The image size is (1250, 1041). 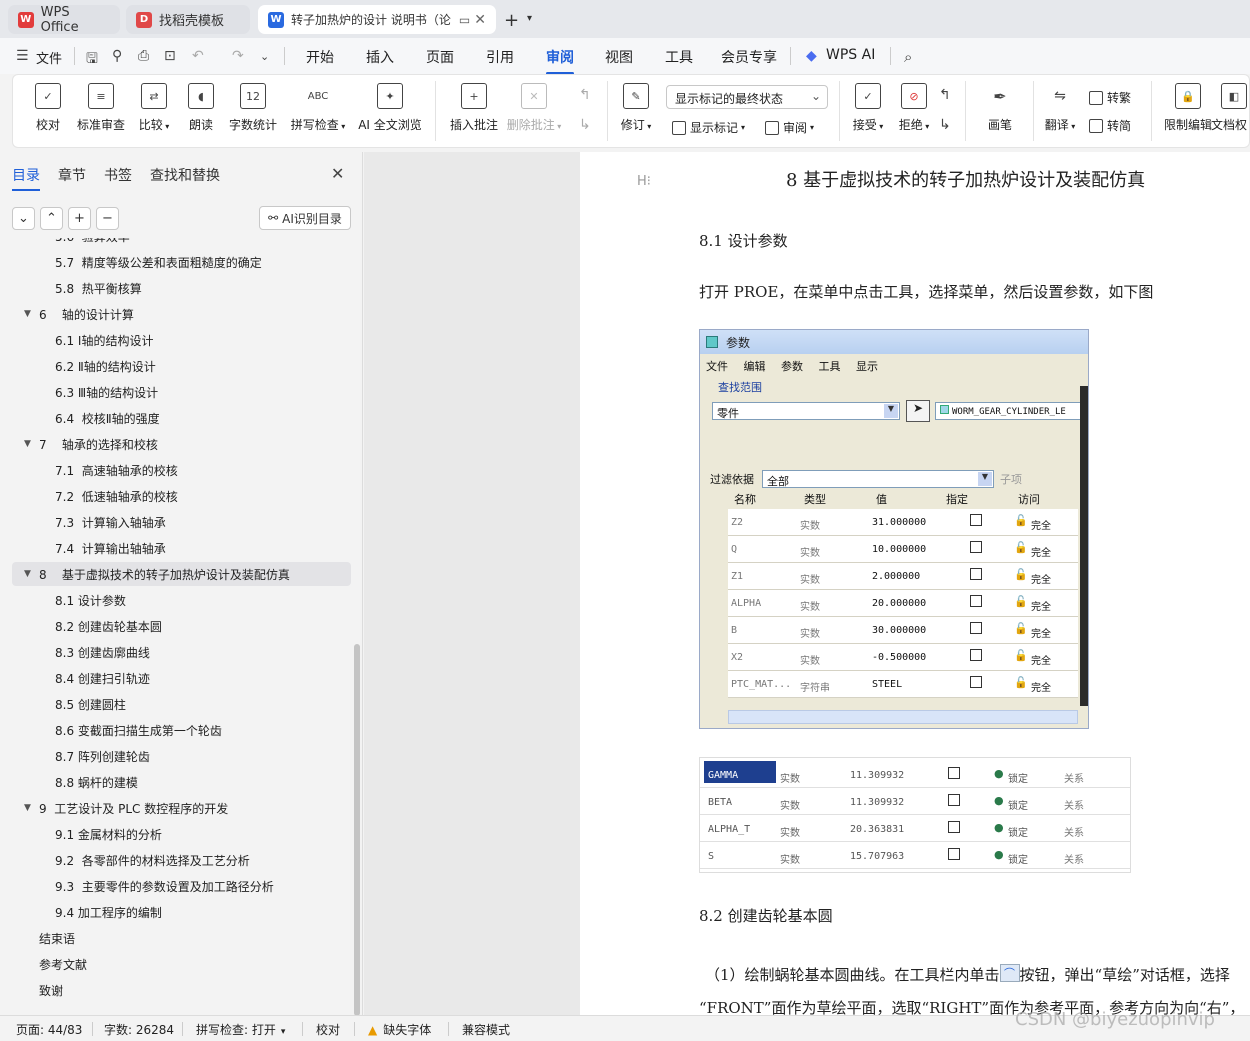 What do you see at coordinates (708, 127) in the screenshot?
I see `show-markup-button: 显示标记 ▾` at bounding box center [708, 127].